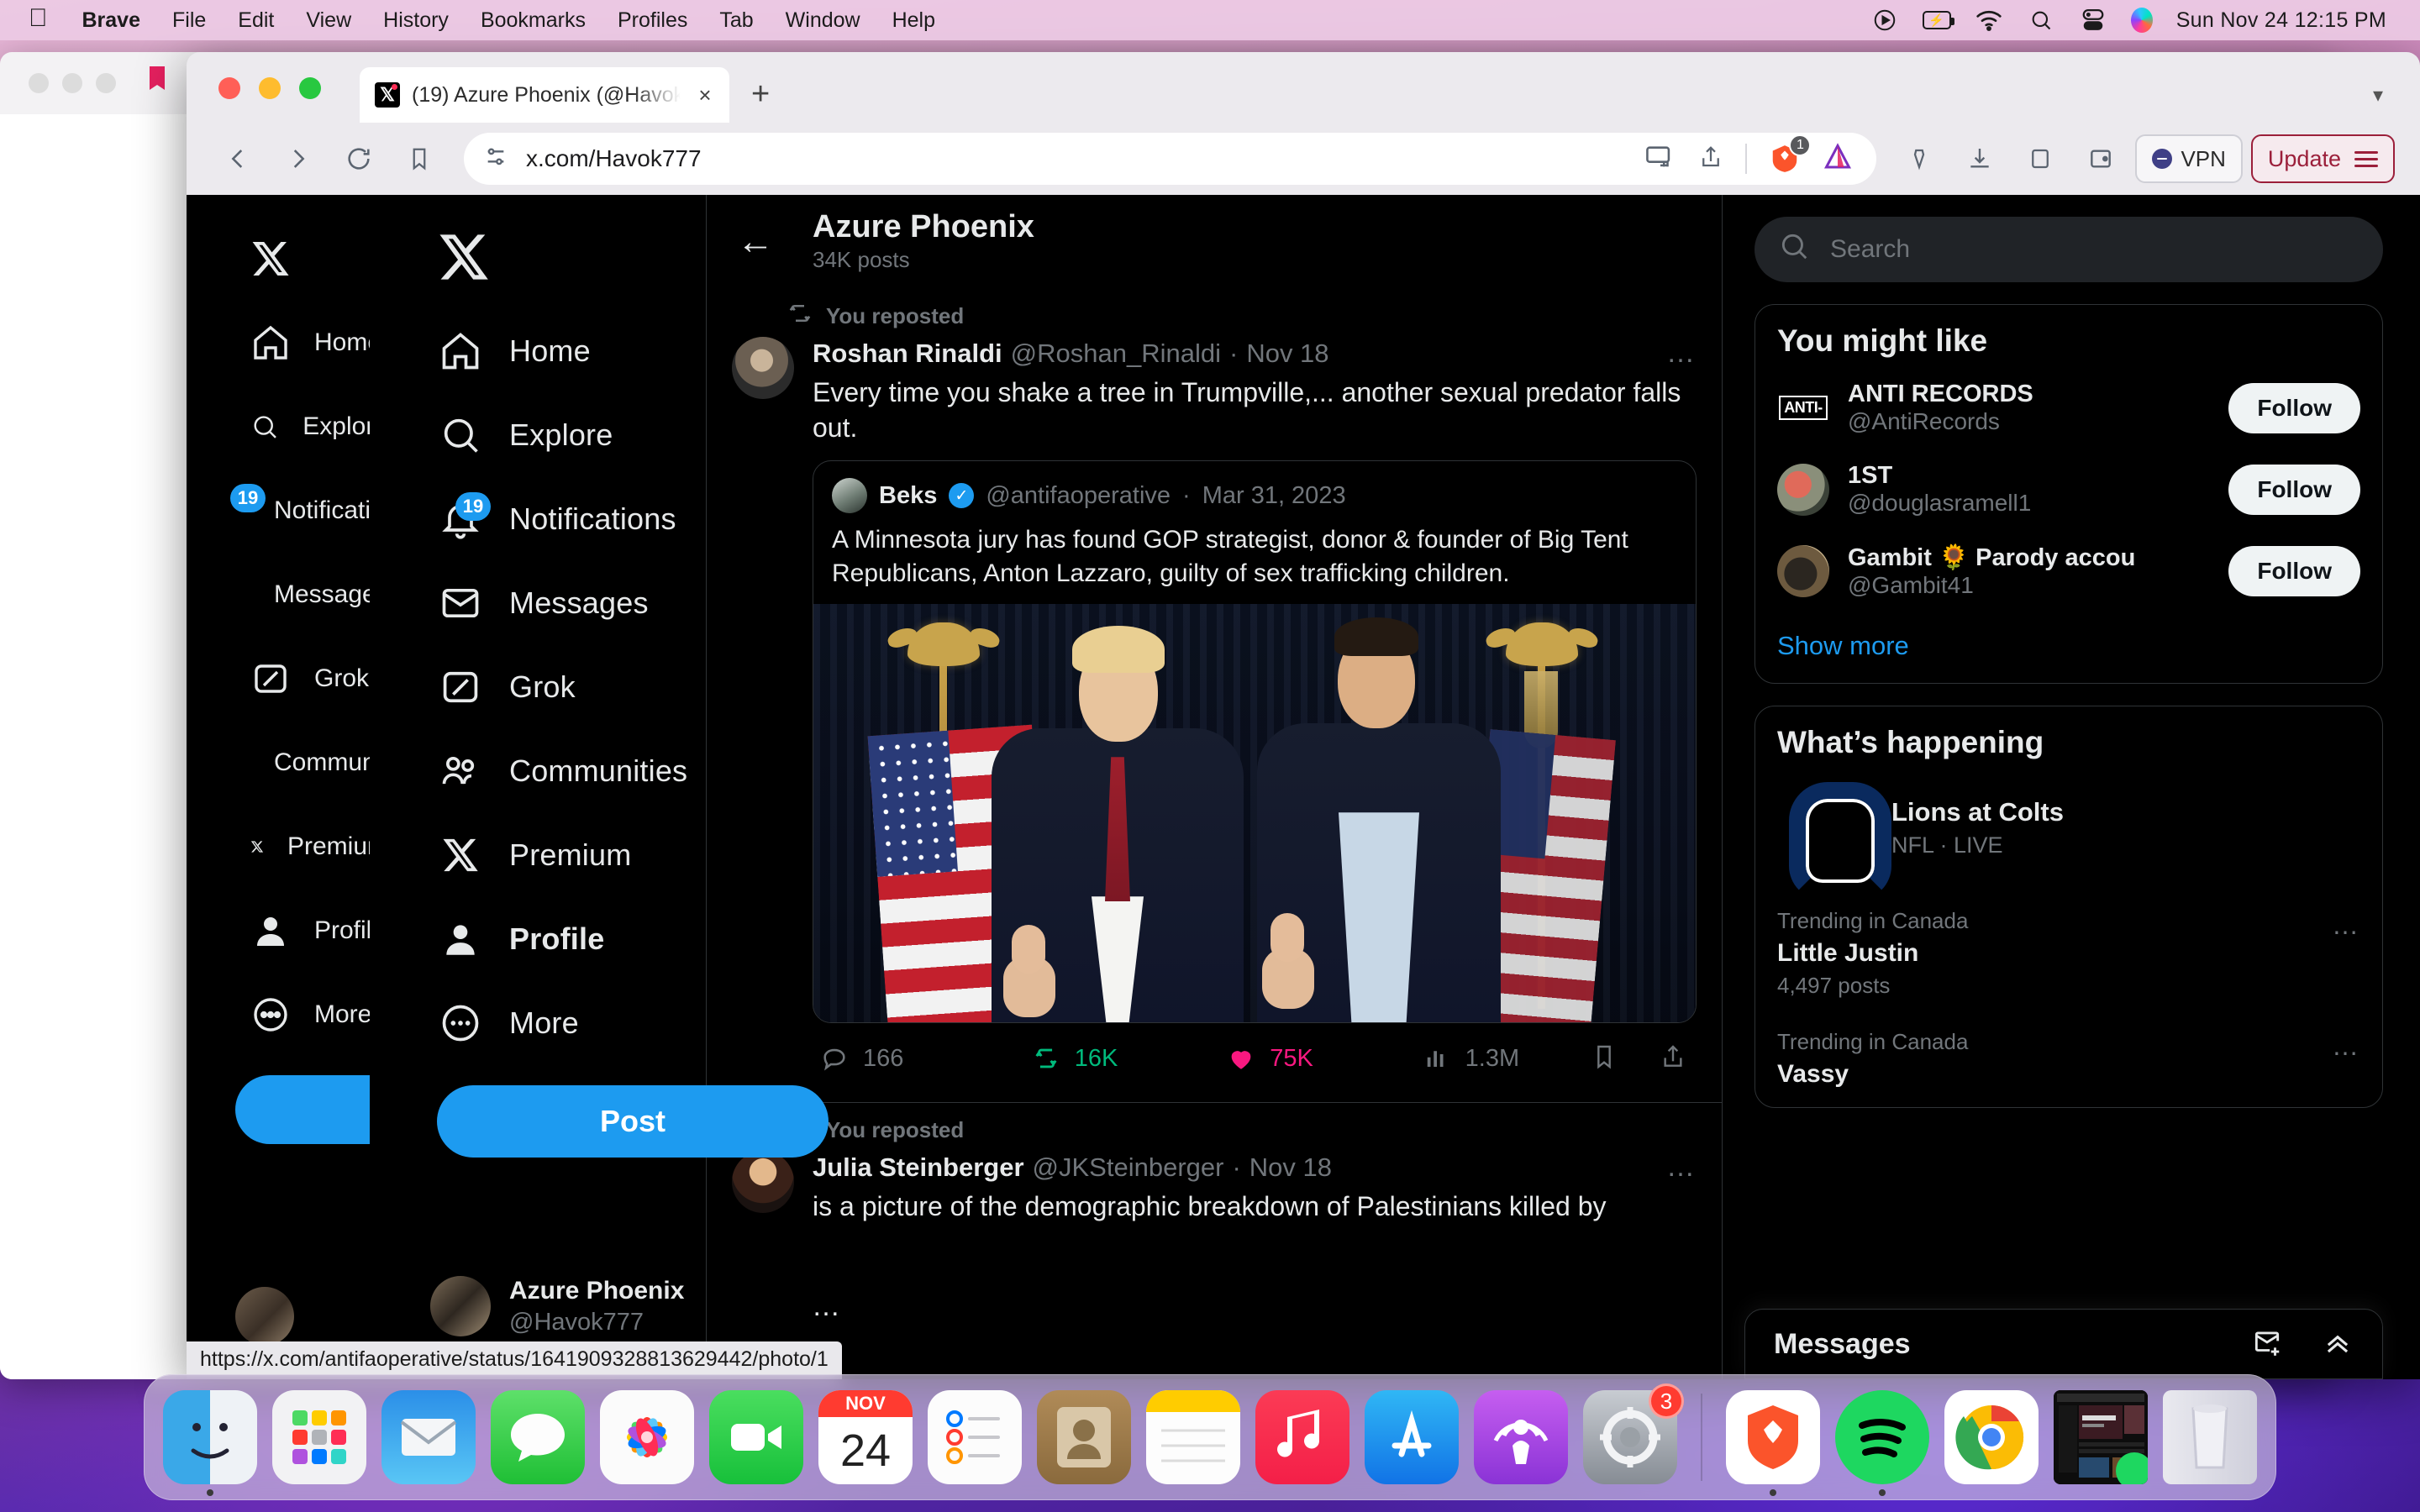 This screenshot has width=2420, height=1512. What do you see at coordinates (1116, 354) in the screenshot?
I see `post-handle: @Roshan_Rinaldi` at bounding box center [1116, 354].